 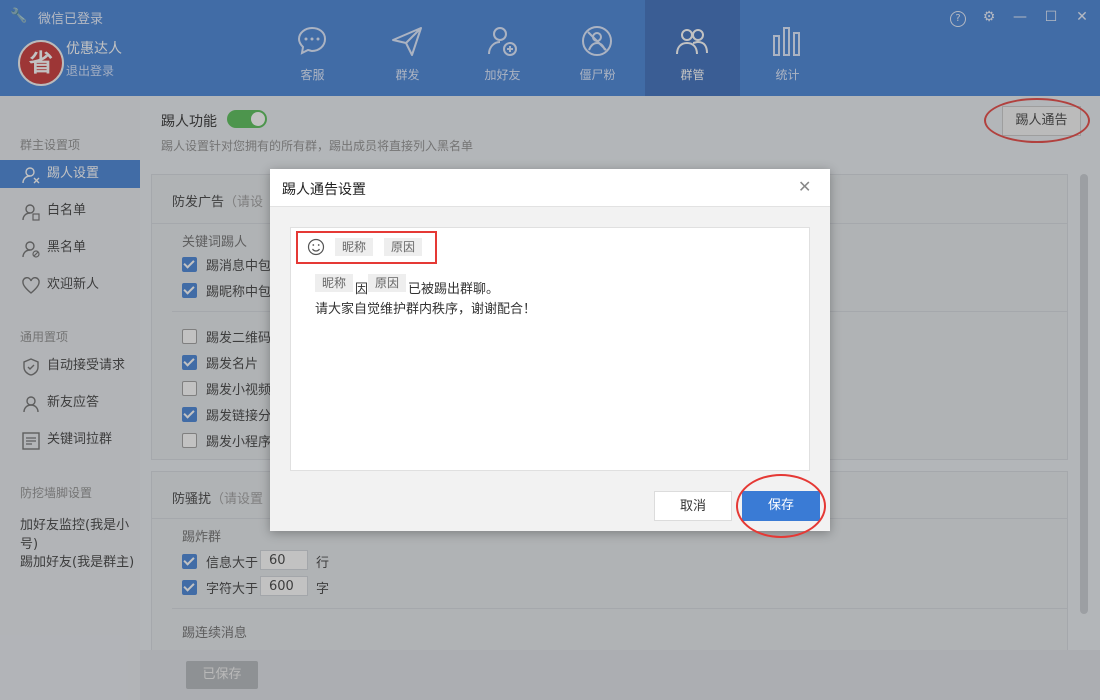 I want to click on dialog-close-icon: ✕, so click(x=804, y=186).